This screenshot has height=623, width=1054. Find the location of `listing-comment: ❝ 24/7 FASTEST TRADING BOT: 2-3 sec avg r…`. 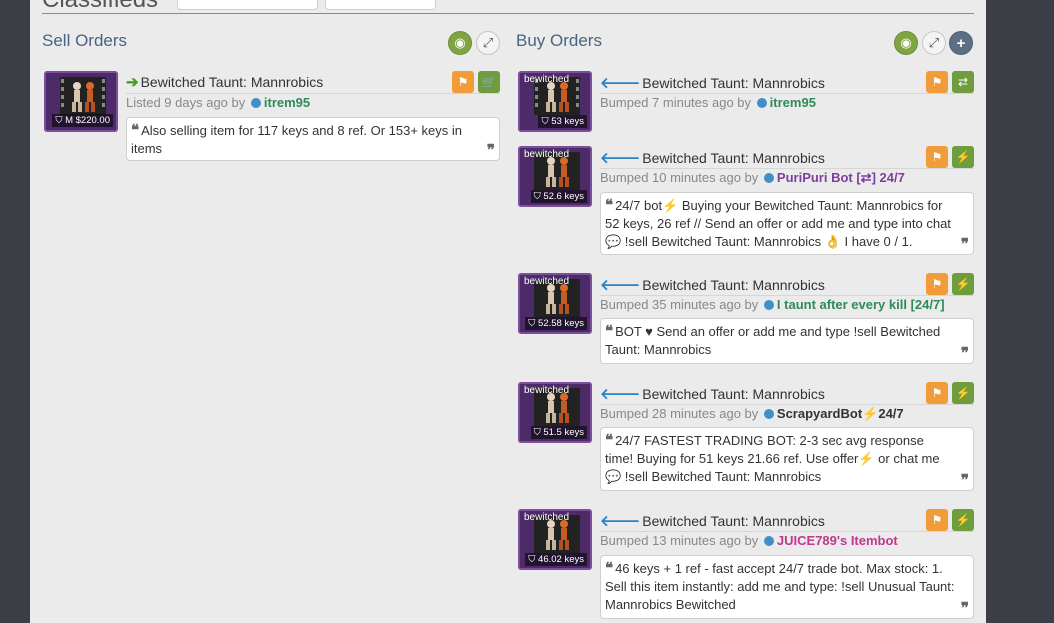

listing-comment: ❝ 24/7 FASTEST TRADING BOT: 2-3 sec avg r… is located at coordinates (787, 459).